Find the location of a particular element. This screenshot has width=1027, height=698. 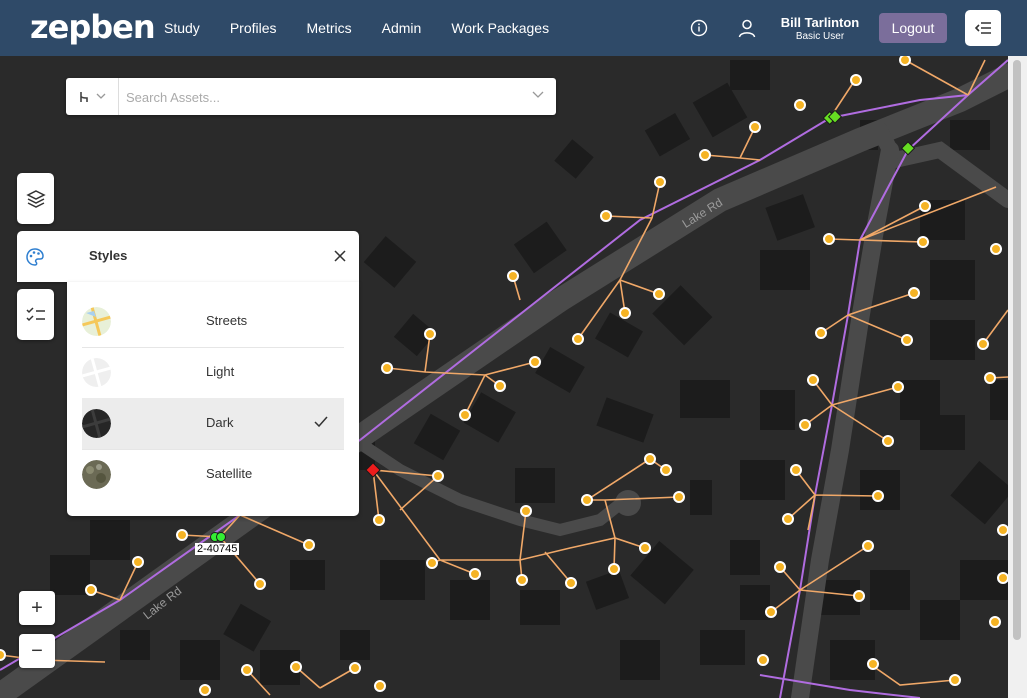

zoom-in-label: + is located at coordinates (37, 607).